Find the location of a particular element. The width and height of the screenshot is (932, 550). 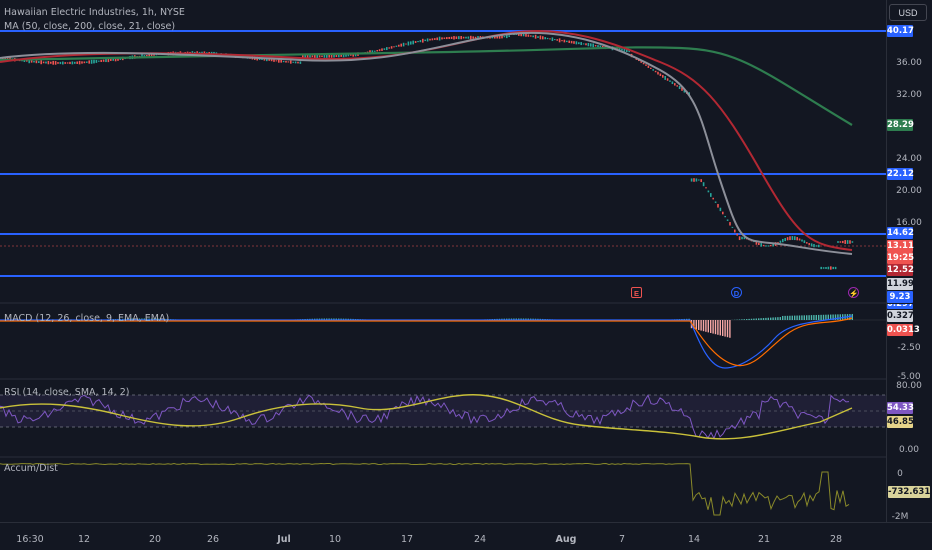

time-tick: 21 is located at coordinates (764, 539).